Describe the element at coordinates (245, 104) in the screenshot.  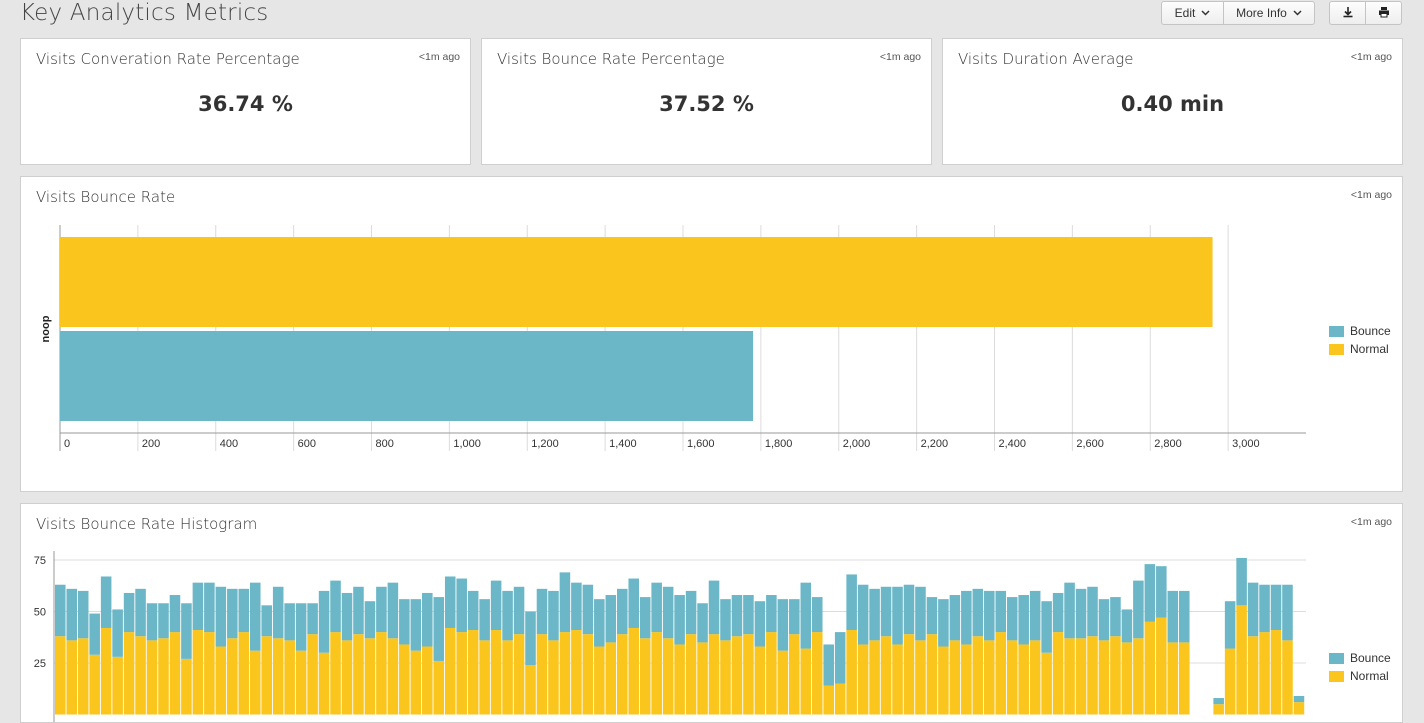
I see `single-value: 36.74 %` at that location.